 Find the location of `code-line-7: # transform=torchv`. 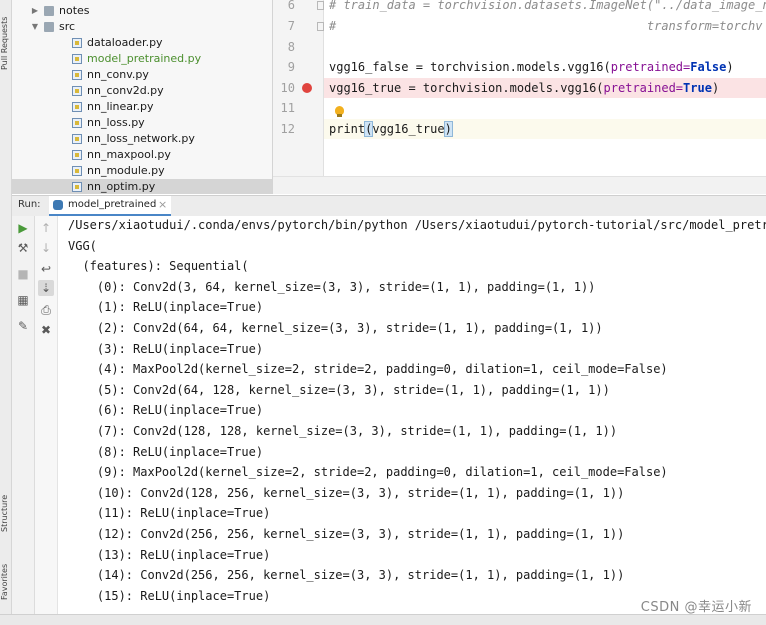

code-line-7: # transform=torchv is located at coordinates (546, 26).